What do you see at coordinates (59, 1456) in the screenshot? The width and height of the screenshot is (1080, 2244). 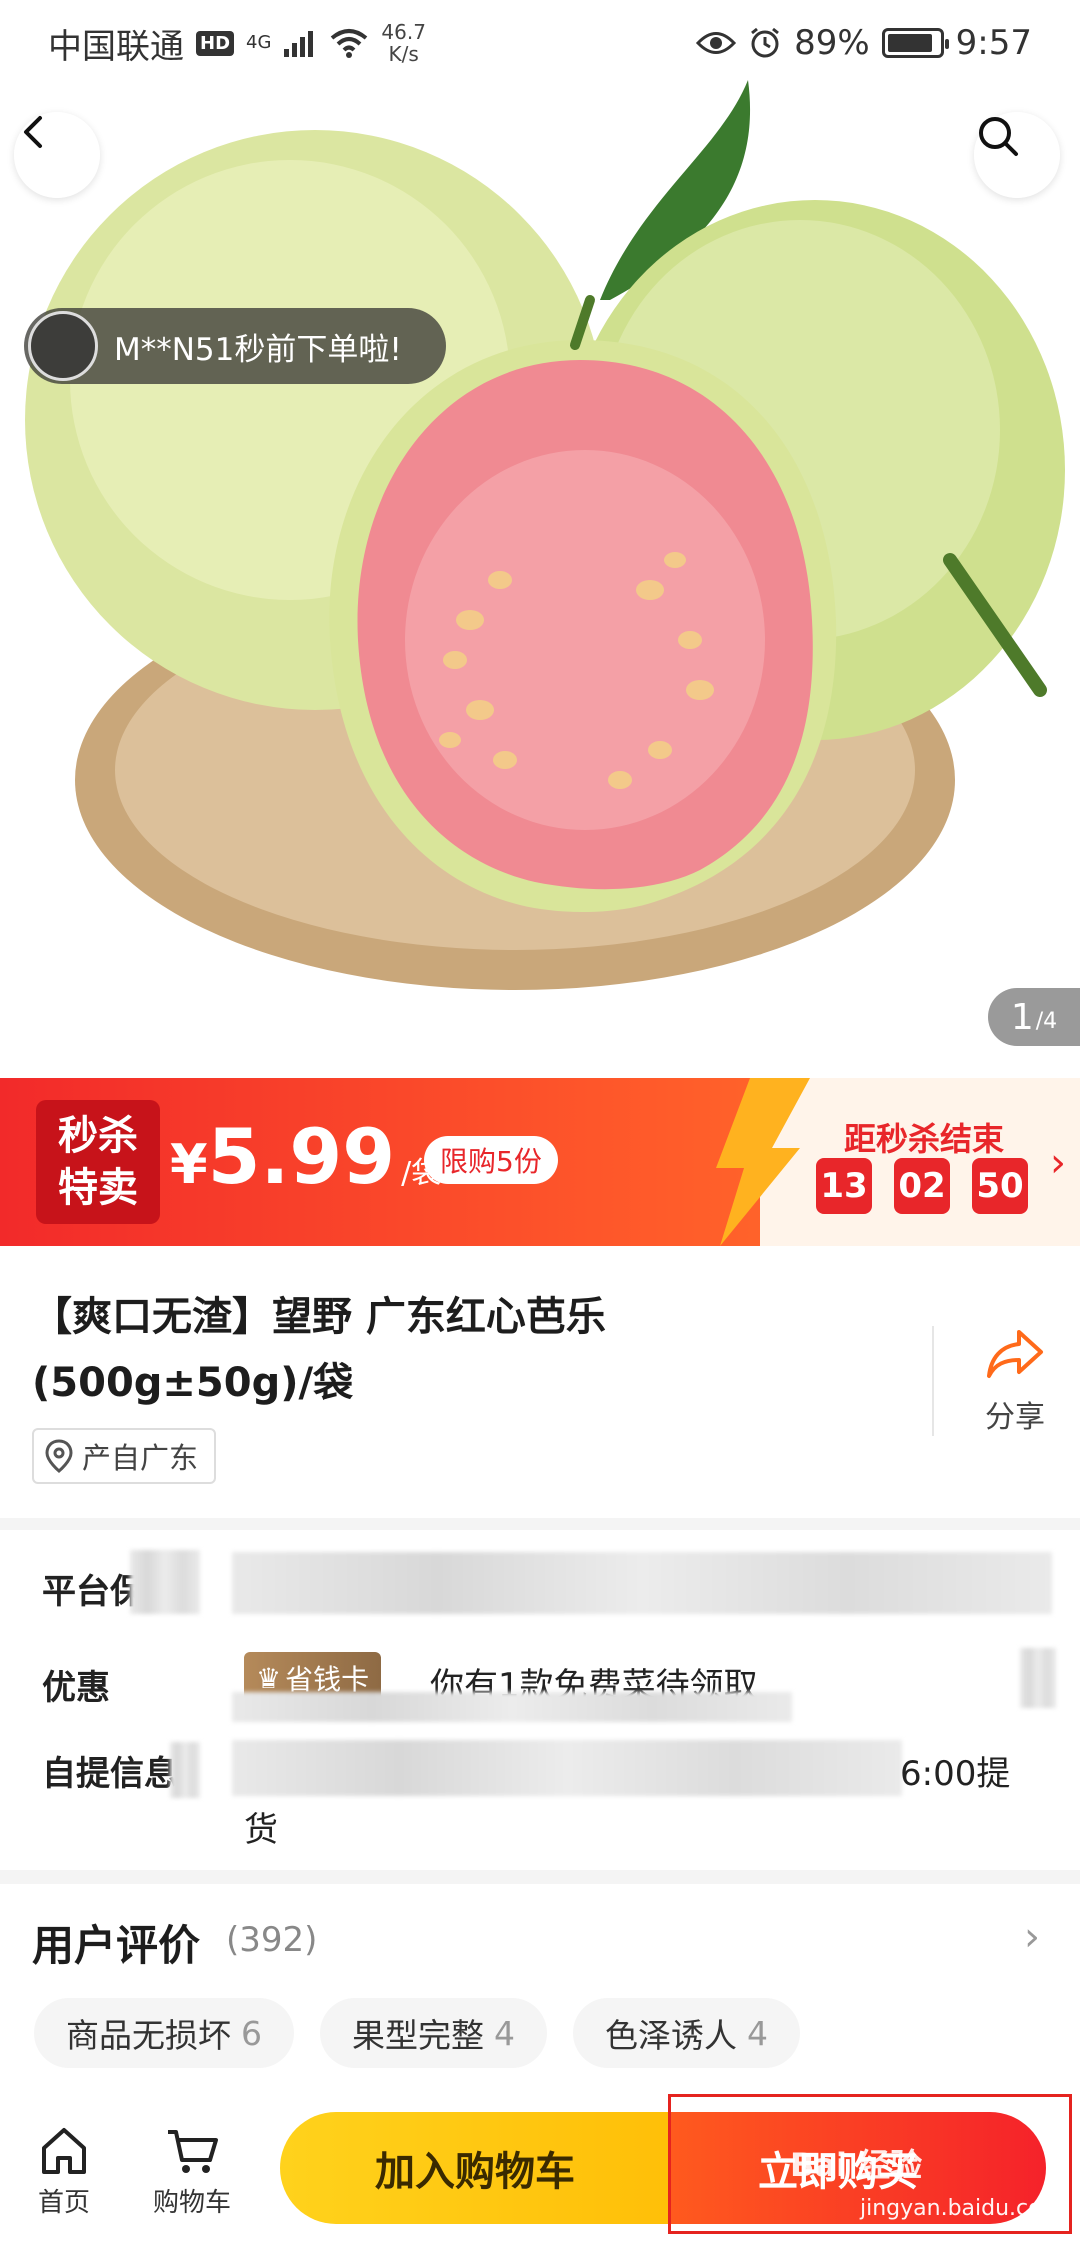 I see `location-pin-icon` at bounding box center [59, 1456].